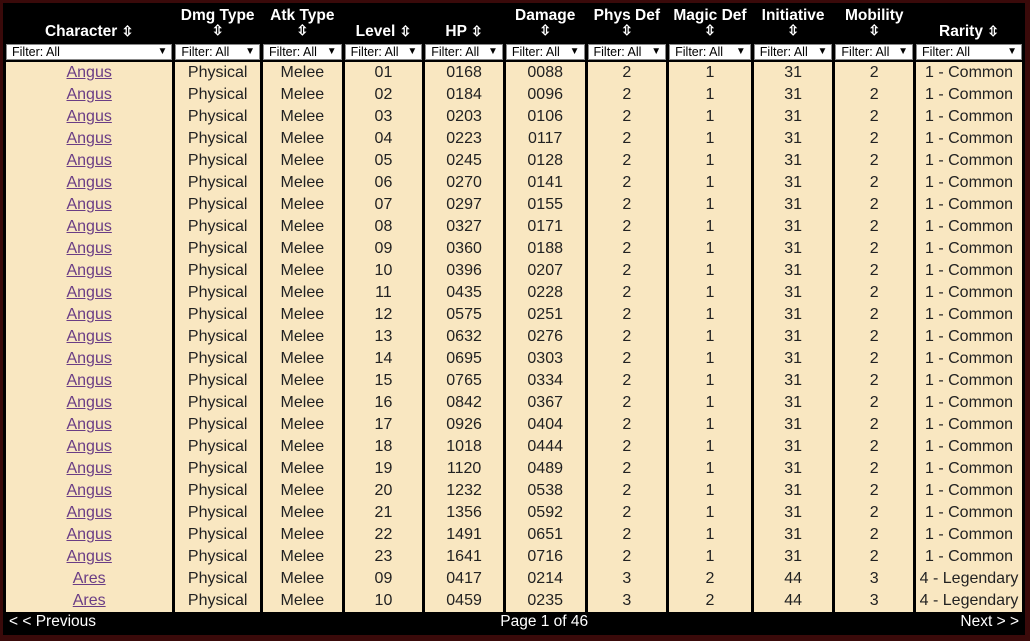 The image size is (1030, 641). What do you see at coordinates (874, 52) in the screenshot?
I see `filter-select-mobility: Filter: All ▼` at bounding box center [874, 52].